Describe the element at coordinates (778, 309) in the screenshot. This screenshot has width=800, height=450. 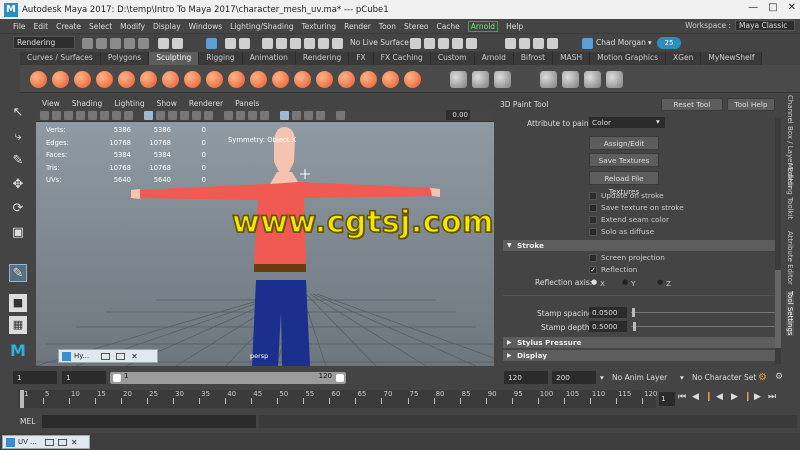
I see `scrollbar-thumb` at that location.